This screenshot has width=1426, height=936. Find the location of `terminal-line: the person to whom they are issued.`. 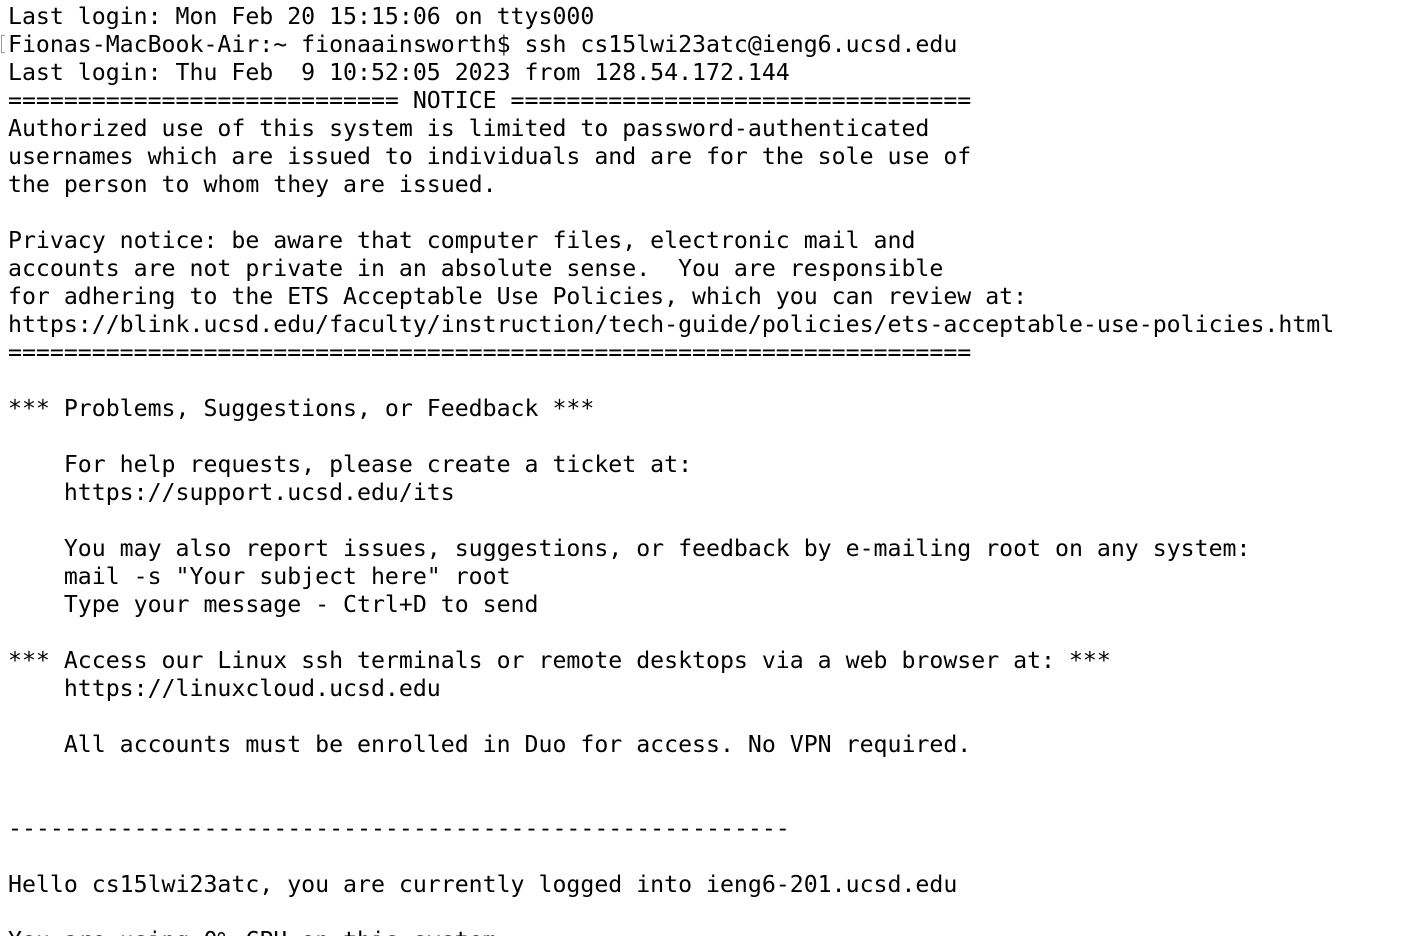

terminal-line: the person to whom they are issued. is located at coordinates (252, 184).